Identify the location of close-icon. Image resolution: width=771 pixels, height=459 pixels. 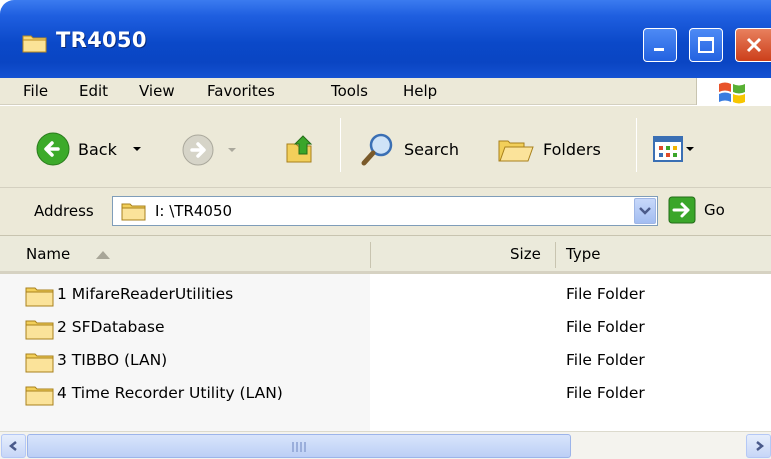
(753, 45).